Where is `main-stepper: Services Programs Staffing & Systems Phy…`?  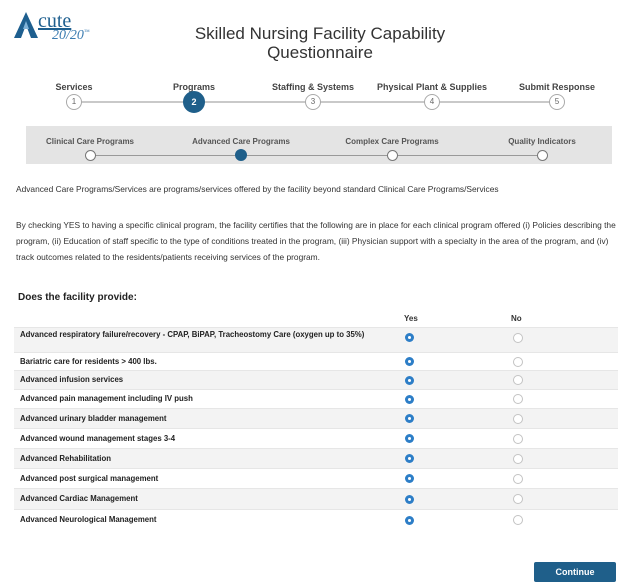 main-stepper: Services Programs Staffing & Systems Phy… is located at coordinates (314, 102).